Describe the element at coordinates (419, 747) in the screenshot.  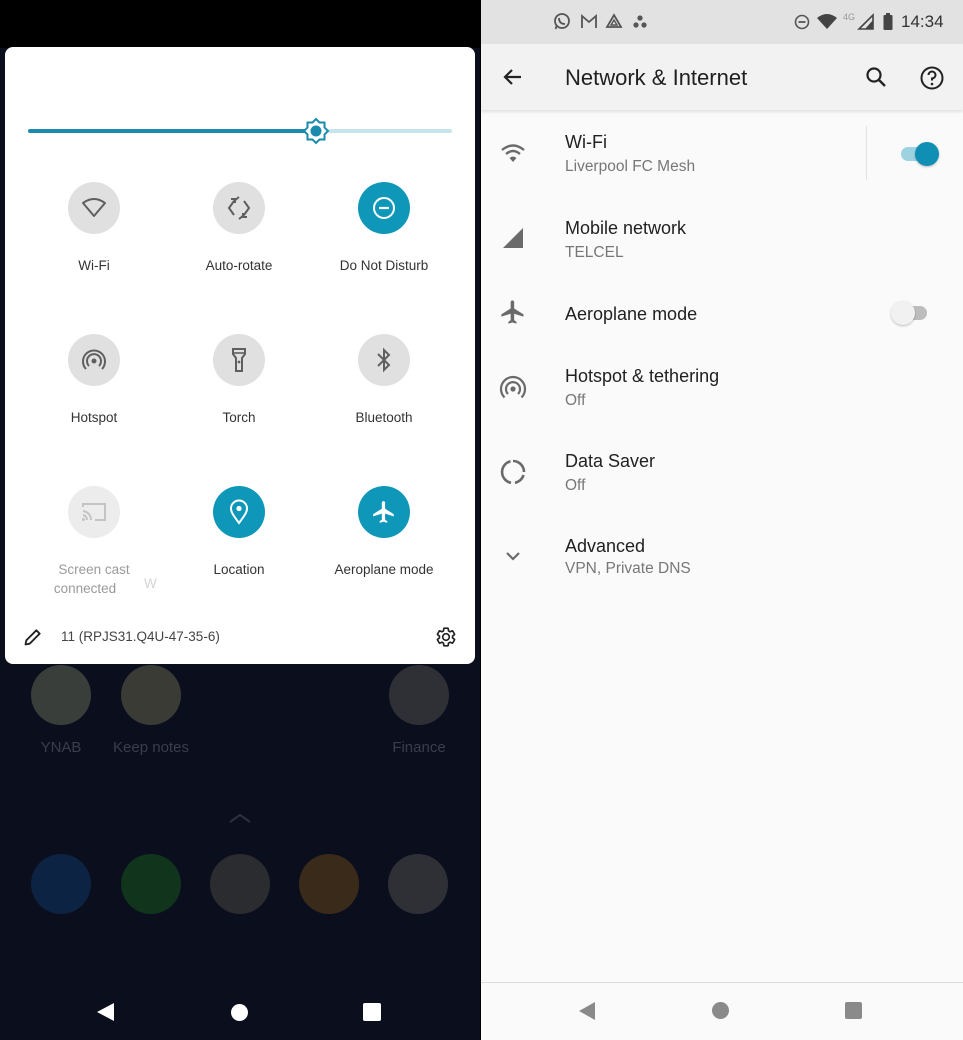
I see `app-label: Finance` at that location.